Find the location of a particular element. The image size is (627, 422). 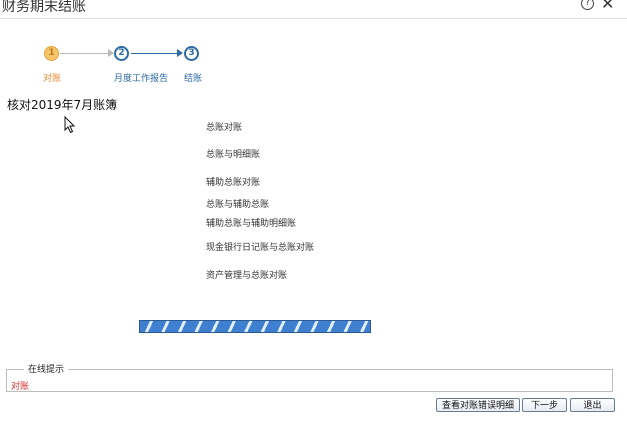

step-2-circle: 2 is located at coordinates (121, 53).